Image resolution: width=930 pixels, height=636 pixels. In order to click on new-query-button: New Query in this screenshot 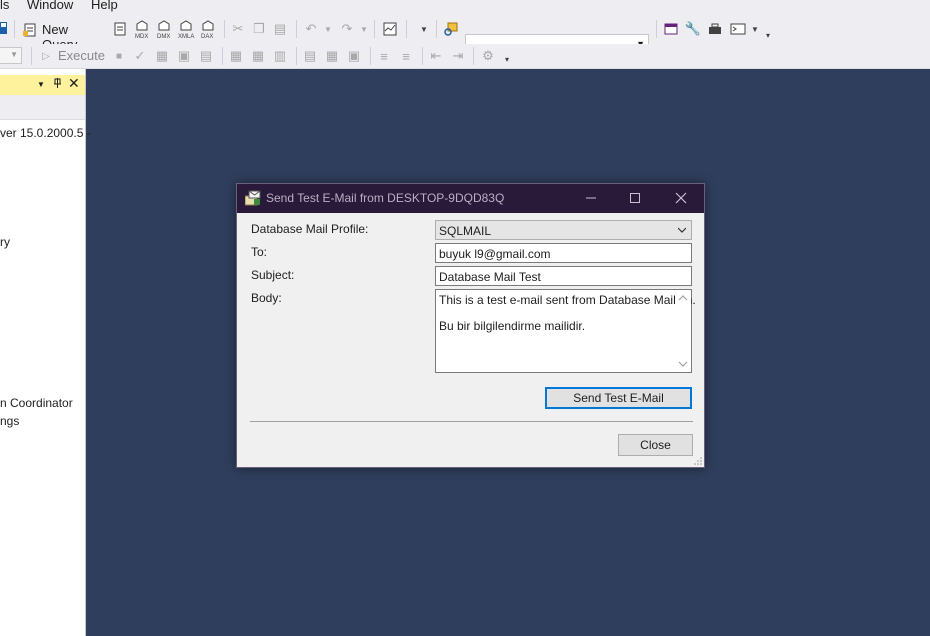, I will do `click(62, 37)`.